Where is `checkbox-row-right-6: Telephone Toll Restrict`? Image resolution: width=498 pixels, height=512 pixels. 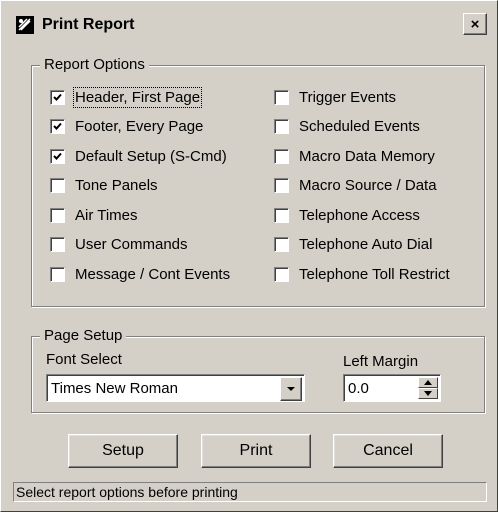
checkbox-row-right-6: Telephone Toll Restrict is located at coordinates (362, 274).